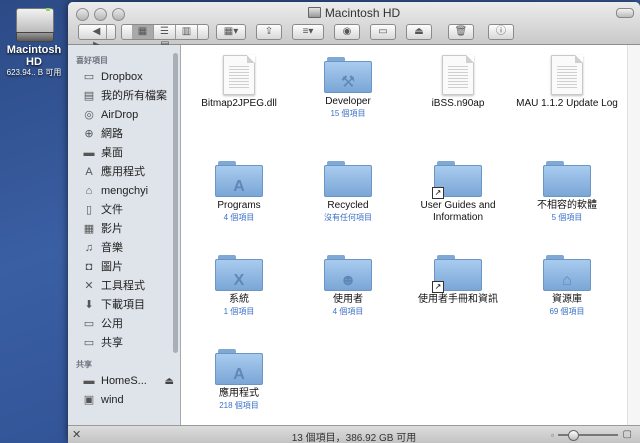 The width and height of the screenshot is (640, 443). Describe the element at coordinates (124, 286) in the screenshot. I see `sidebar-item-fav-11: ✕ 工具程式` at that location.